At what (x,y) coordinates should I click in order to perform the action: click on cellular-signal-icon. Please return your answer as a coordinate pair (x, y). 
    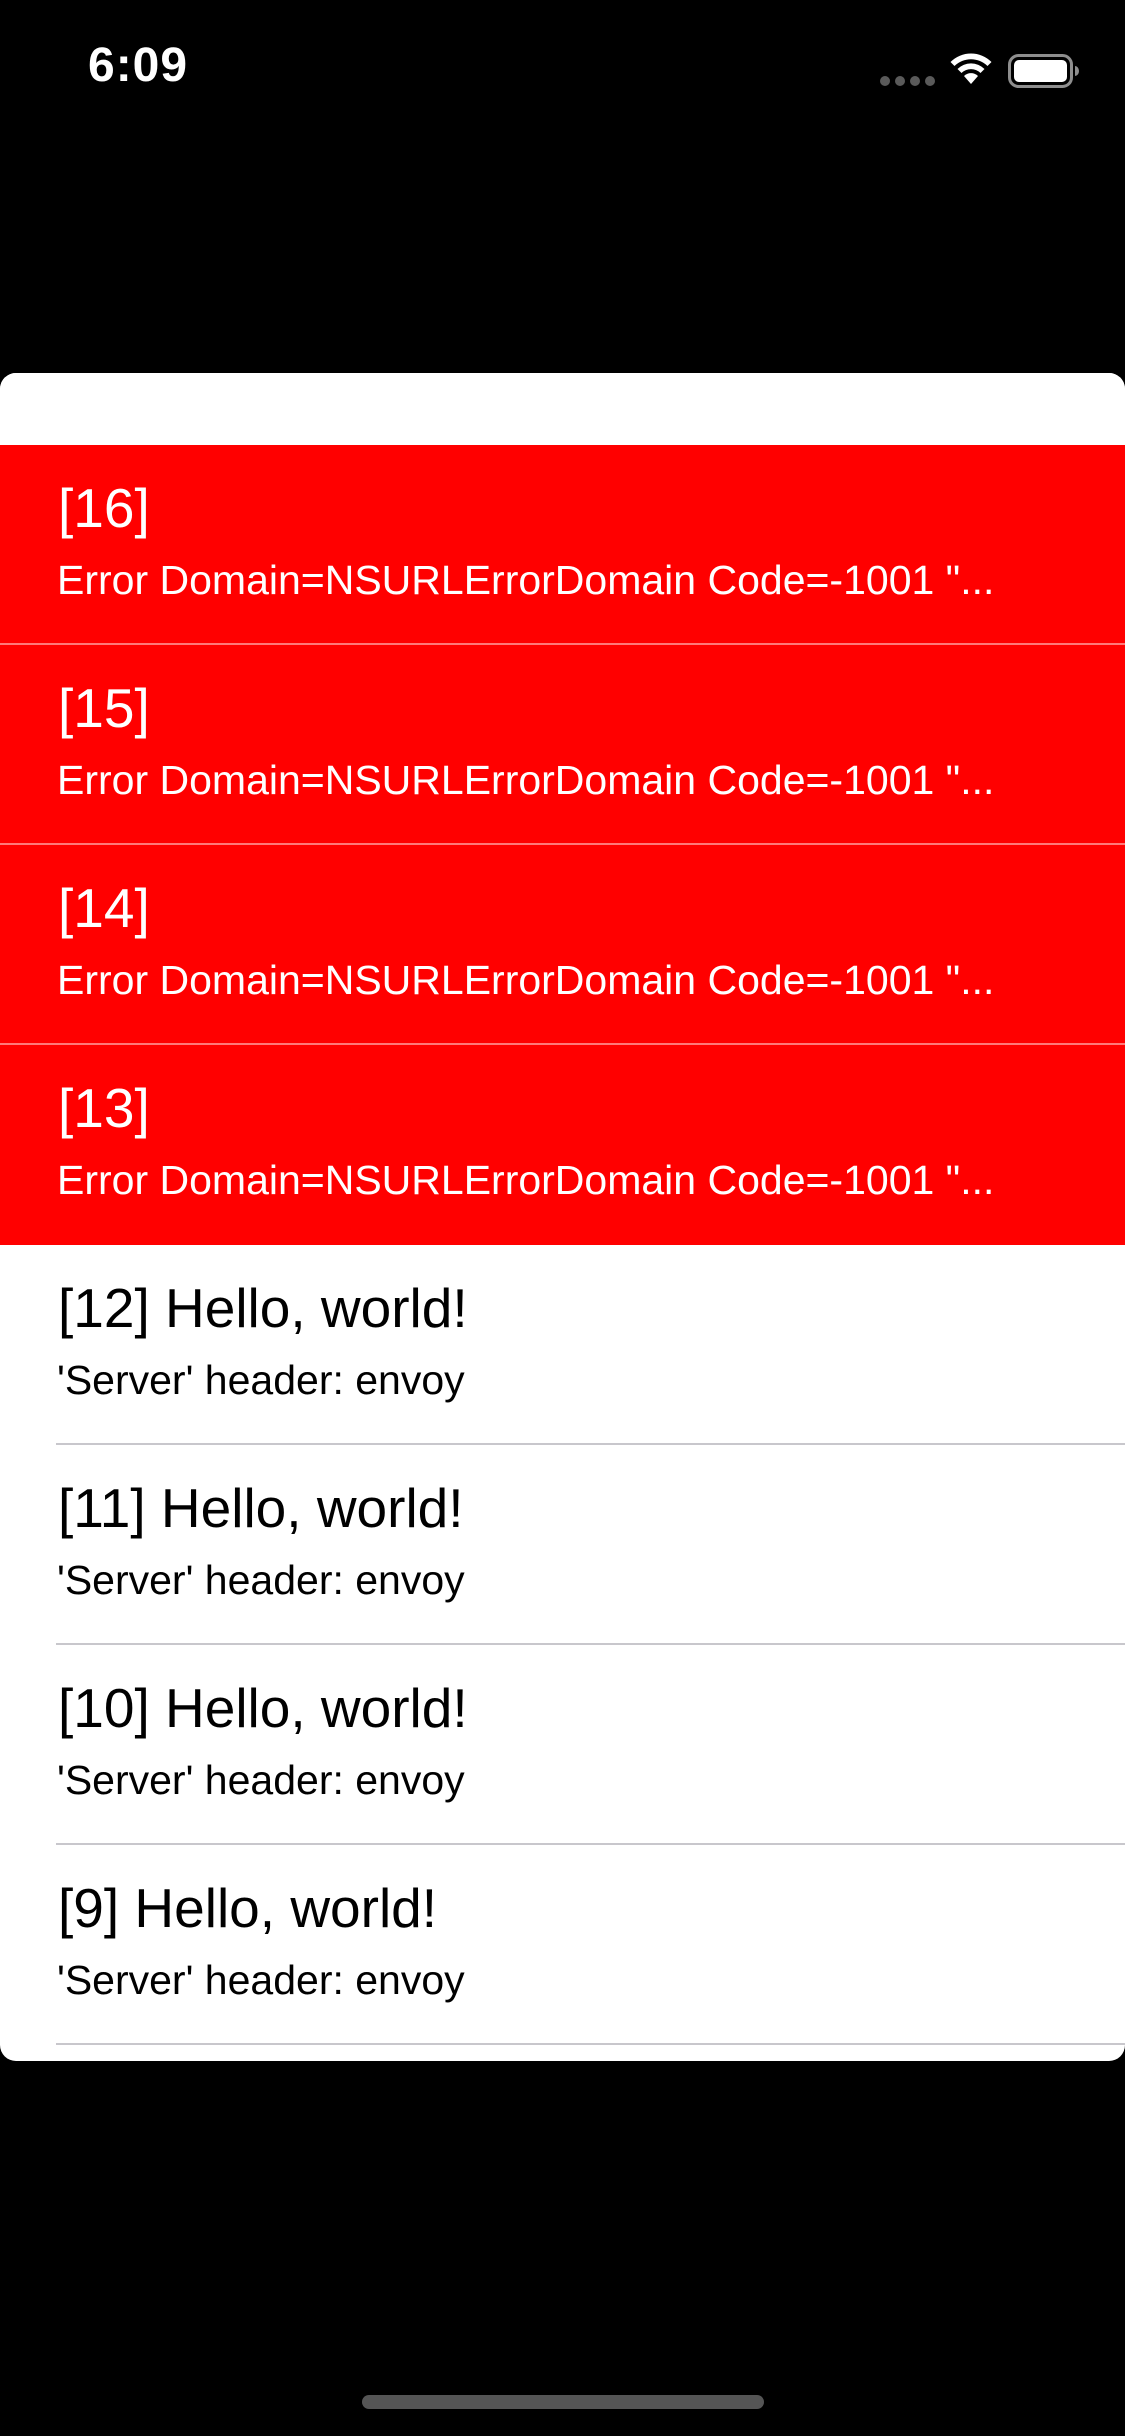
    Looking at the image, I should click on (908, 81).